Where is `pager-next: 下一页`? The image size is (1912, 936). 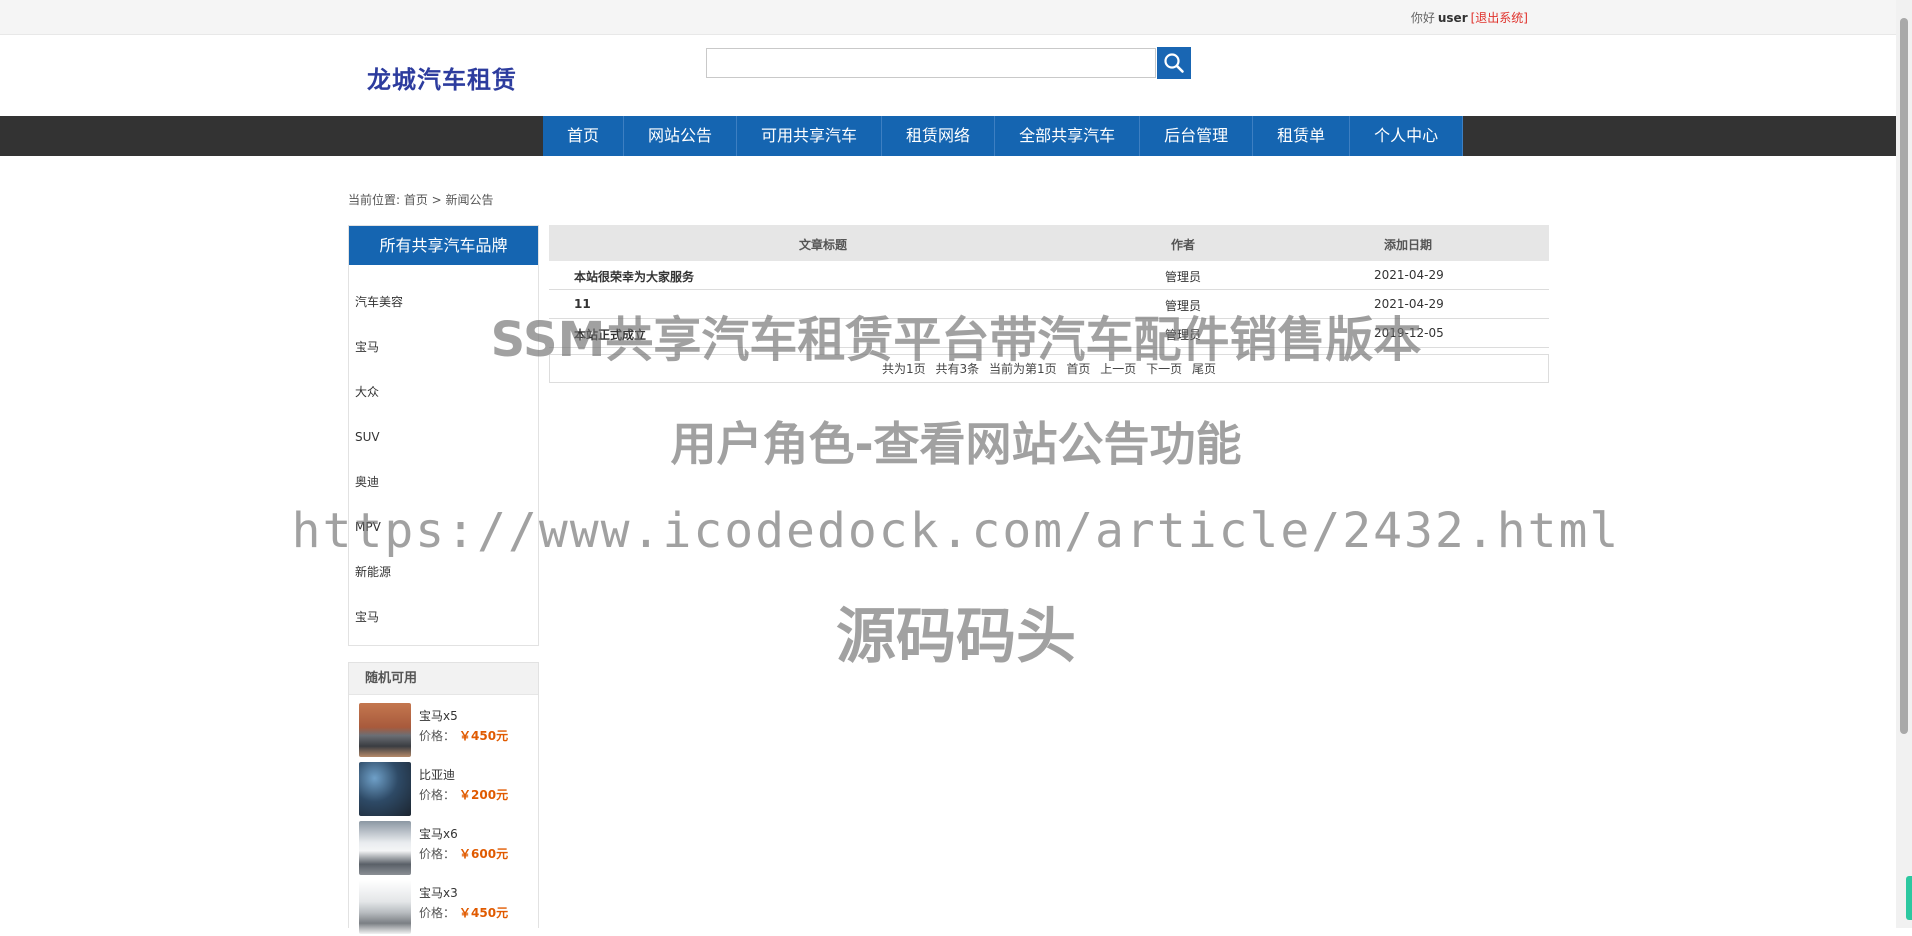 pager-next: 下一页 is located at coordinates (1164, 369).